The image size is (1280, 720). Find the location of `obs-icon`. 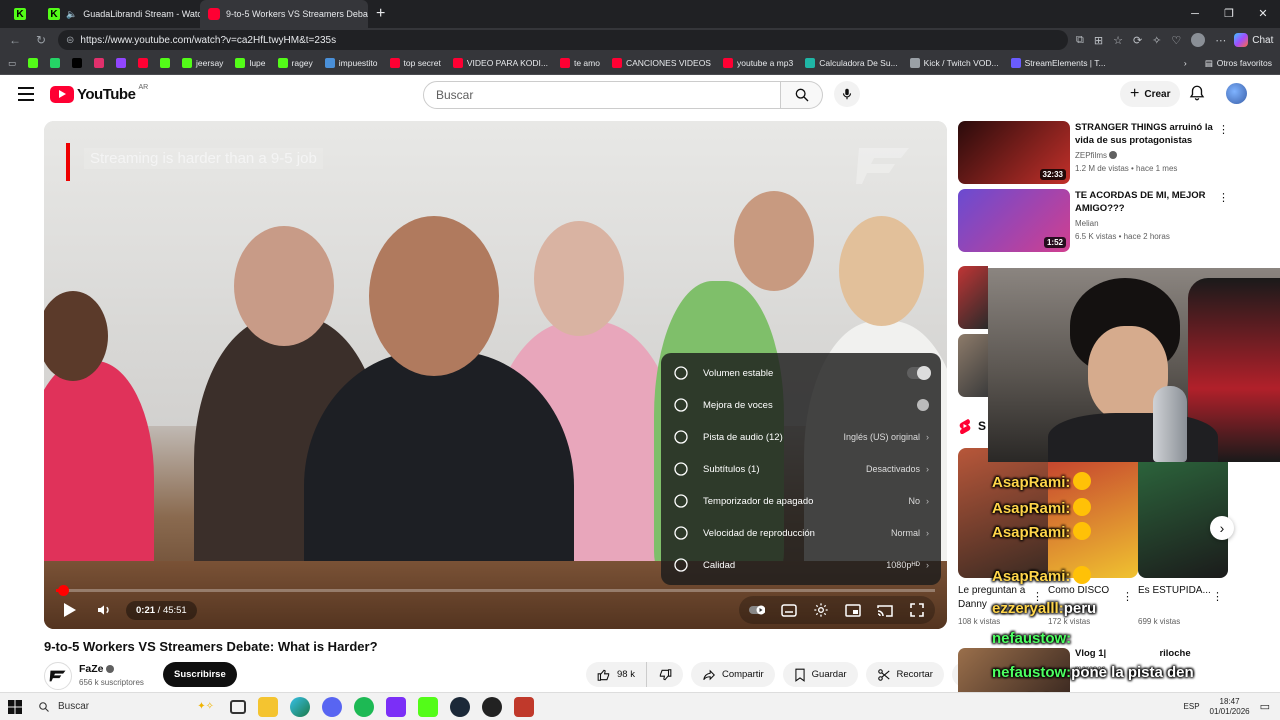

obs-icon is located at coordinates (492, 706).